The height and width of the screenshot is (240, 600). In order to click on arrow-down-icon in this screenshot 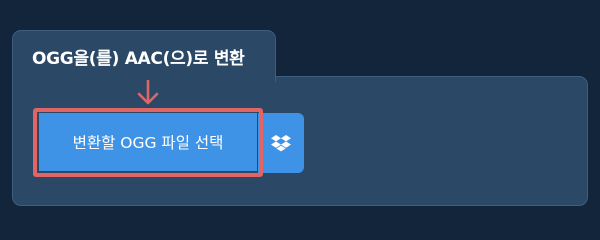, I will do `click(148, 92)`.